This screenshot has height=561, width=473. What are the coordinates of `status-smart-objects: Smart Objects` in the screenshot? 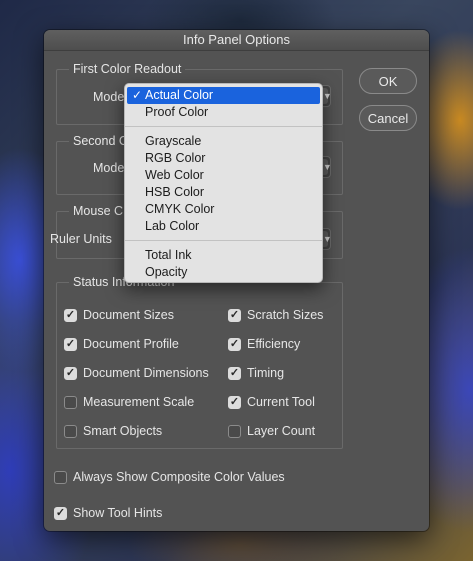 It's located at (113, 431).